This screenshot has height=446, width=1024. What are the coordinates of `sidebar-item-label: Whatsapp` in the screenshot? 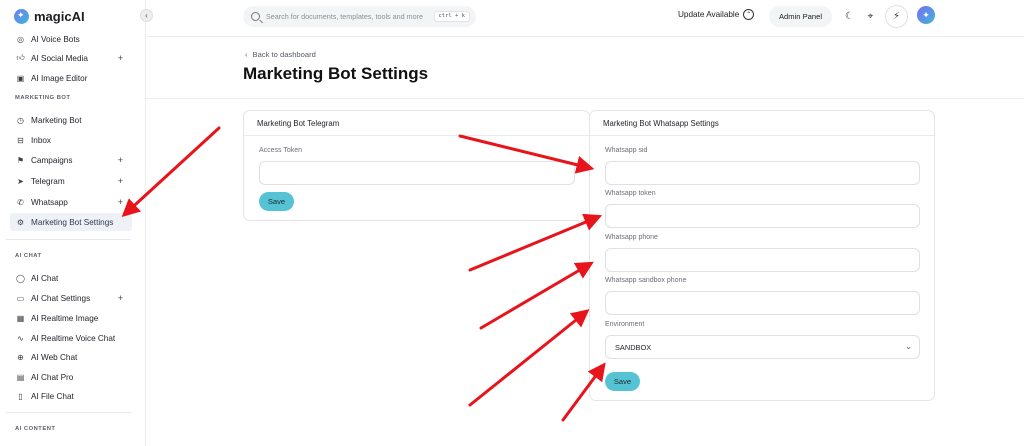 It's located at (49, 202).